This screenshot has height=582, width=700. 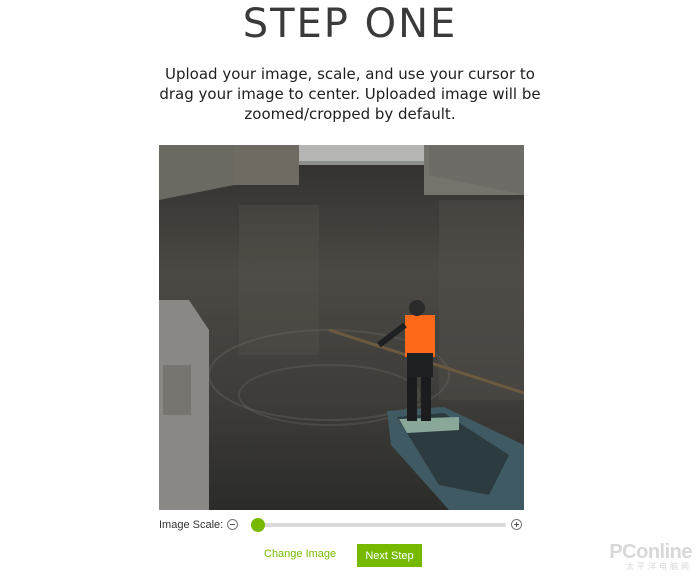 I want to click on plus-circle-icon, so click(x=516, y=524).